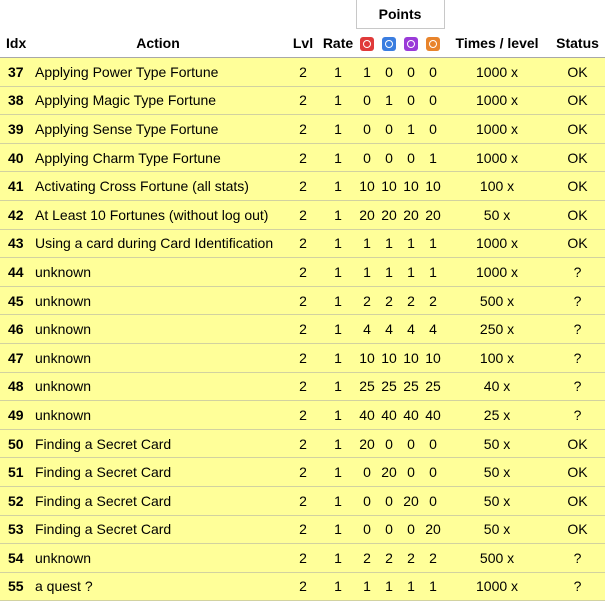  I want to click on idx-cell: 52, so click(15, 501).